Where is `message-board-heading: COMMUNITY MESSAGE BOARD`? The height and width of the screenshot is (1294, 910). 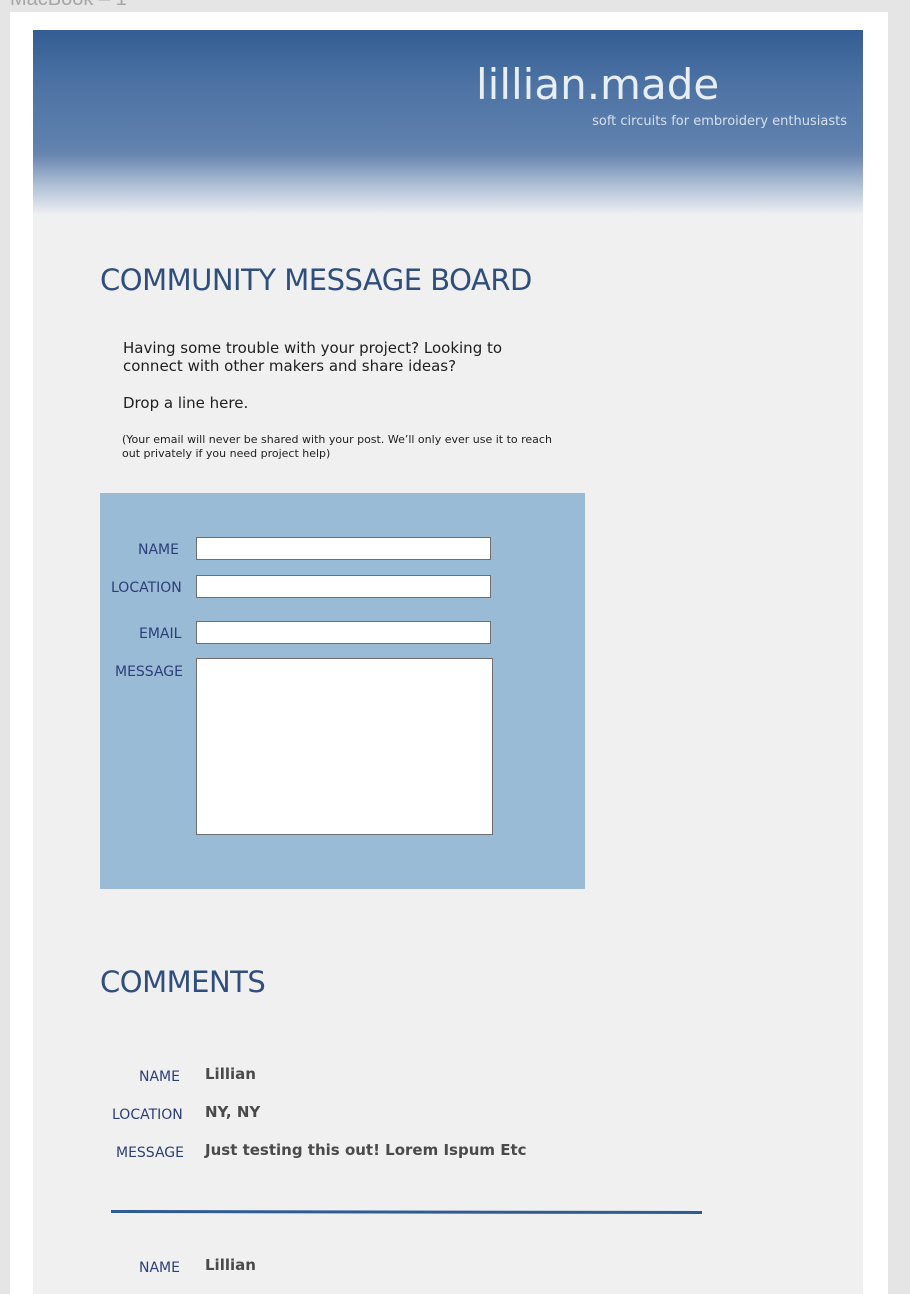 message-board-heading: COMMUNITY MESSAGE BOARD is located at coordinates (316, 280).